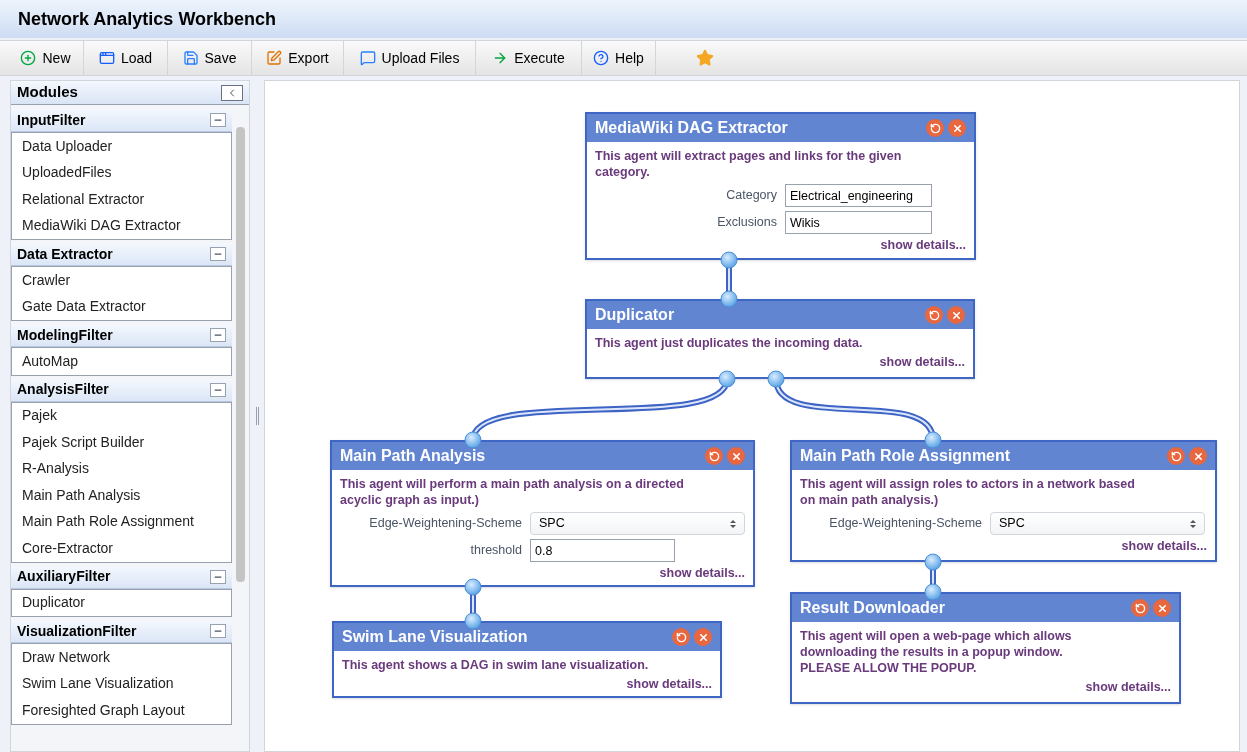 Image resolution: width=1247 pixels, height=752 pixels. I want to click on node-header: MediaWiki DAG Extractor, so click(780, 128).